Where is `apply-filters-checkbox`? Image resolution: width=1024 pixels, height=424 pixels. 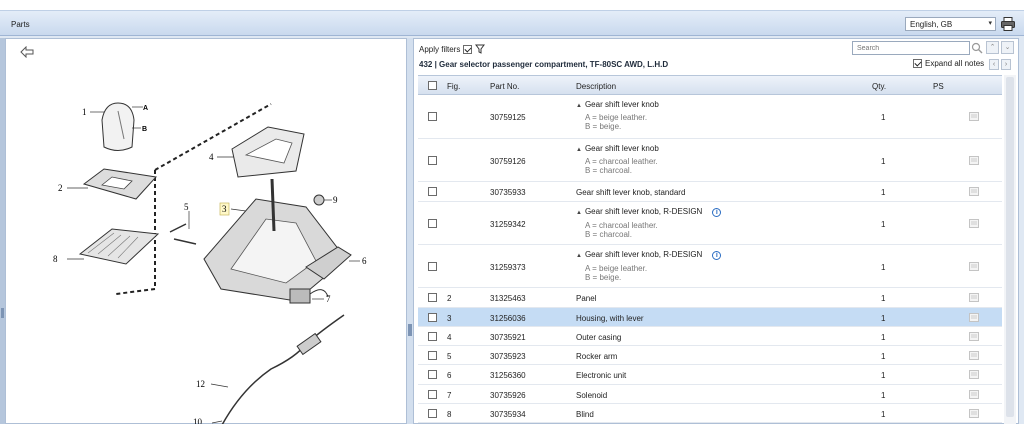 apply-filters-checkbox is located at coordinates (468, 49).